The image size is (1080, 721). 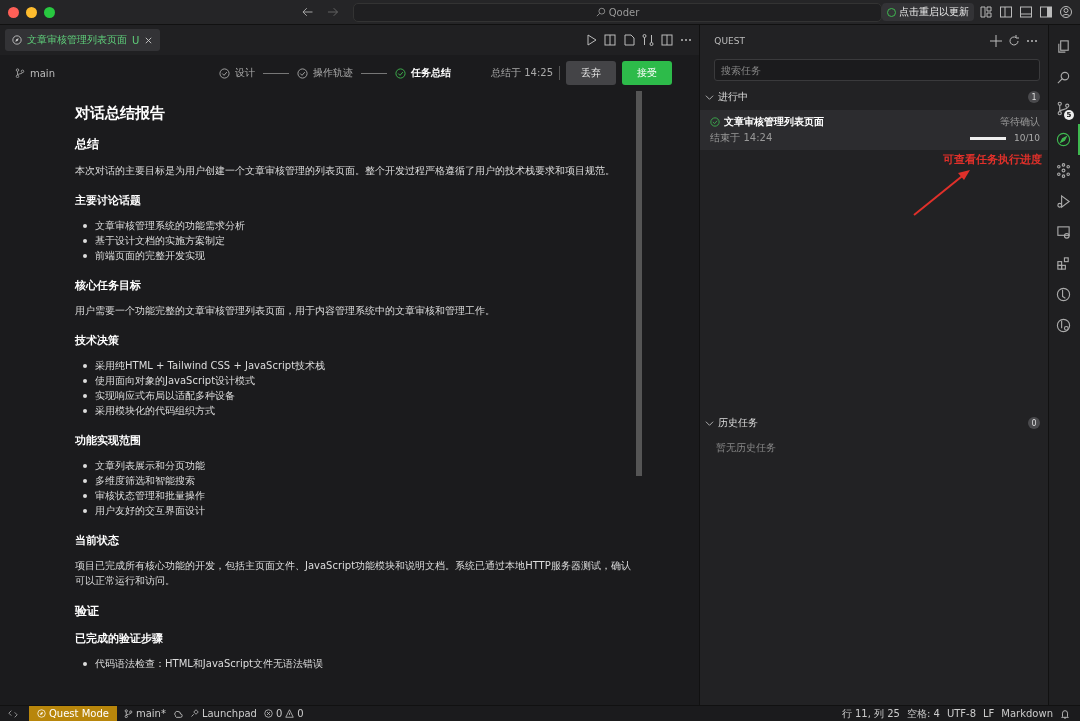 What do you see at coordinates (13, 12) in the screenshot?
I see `close-window-button` at bounding box center [13, 12].